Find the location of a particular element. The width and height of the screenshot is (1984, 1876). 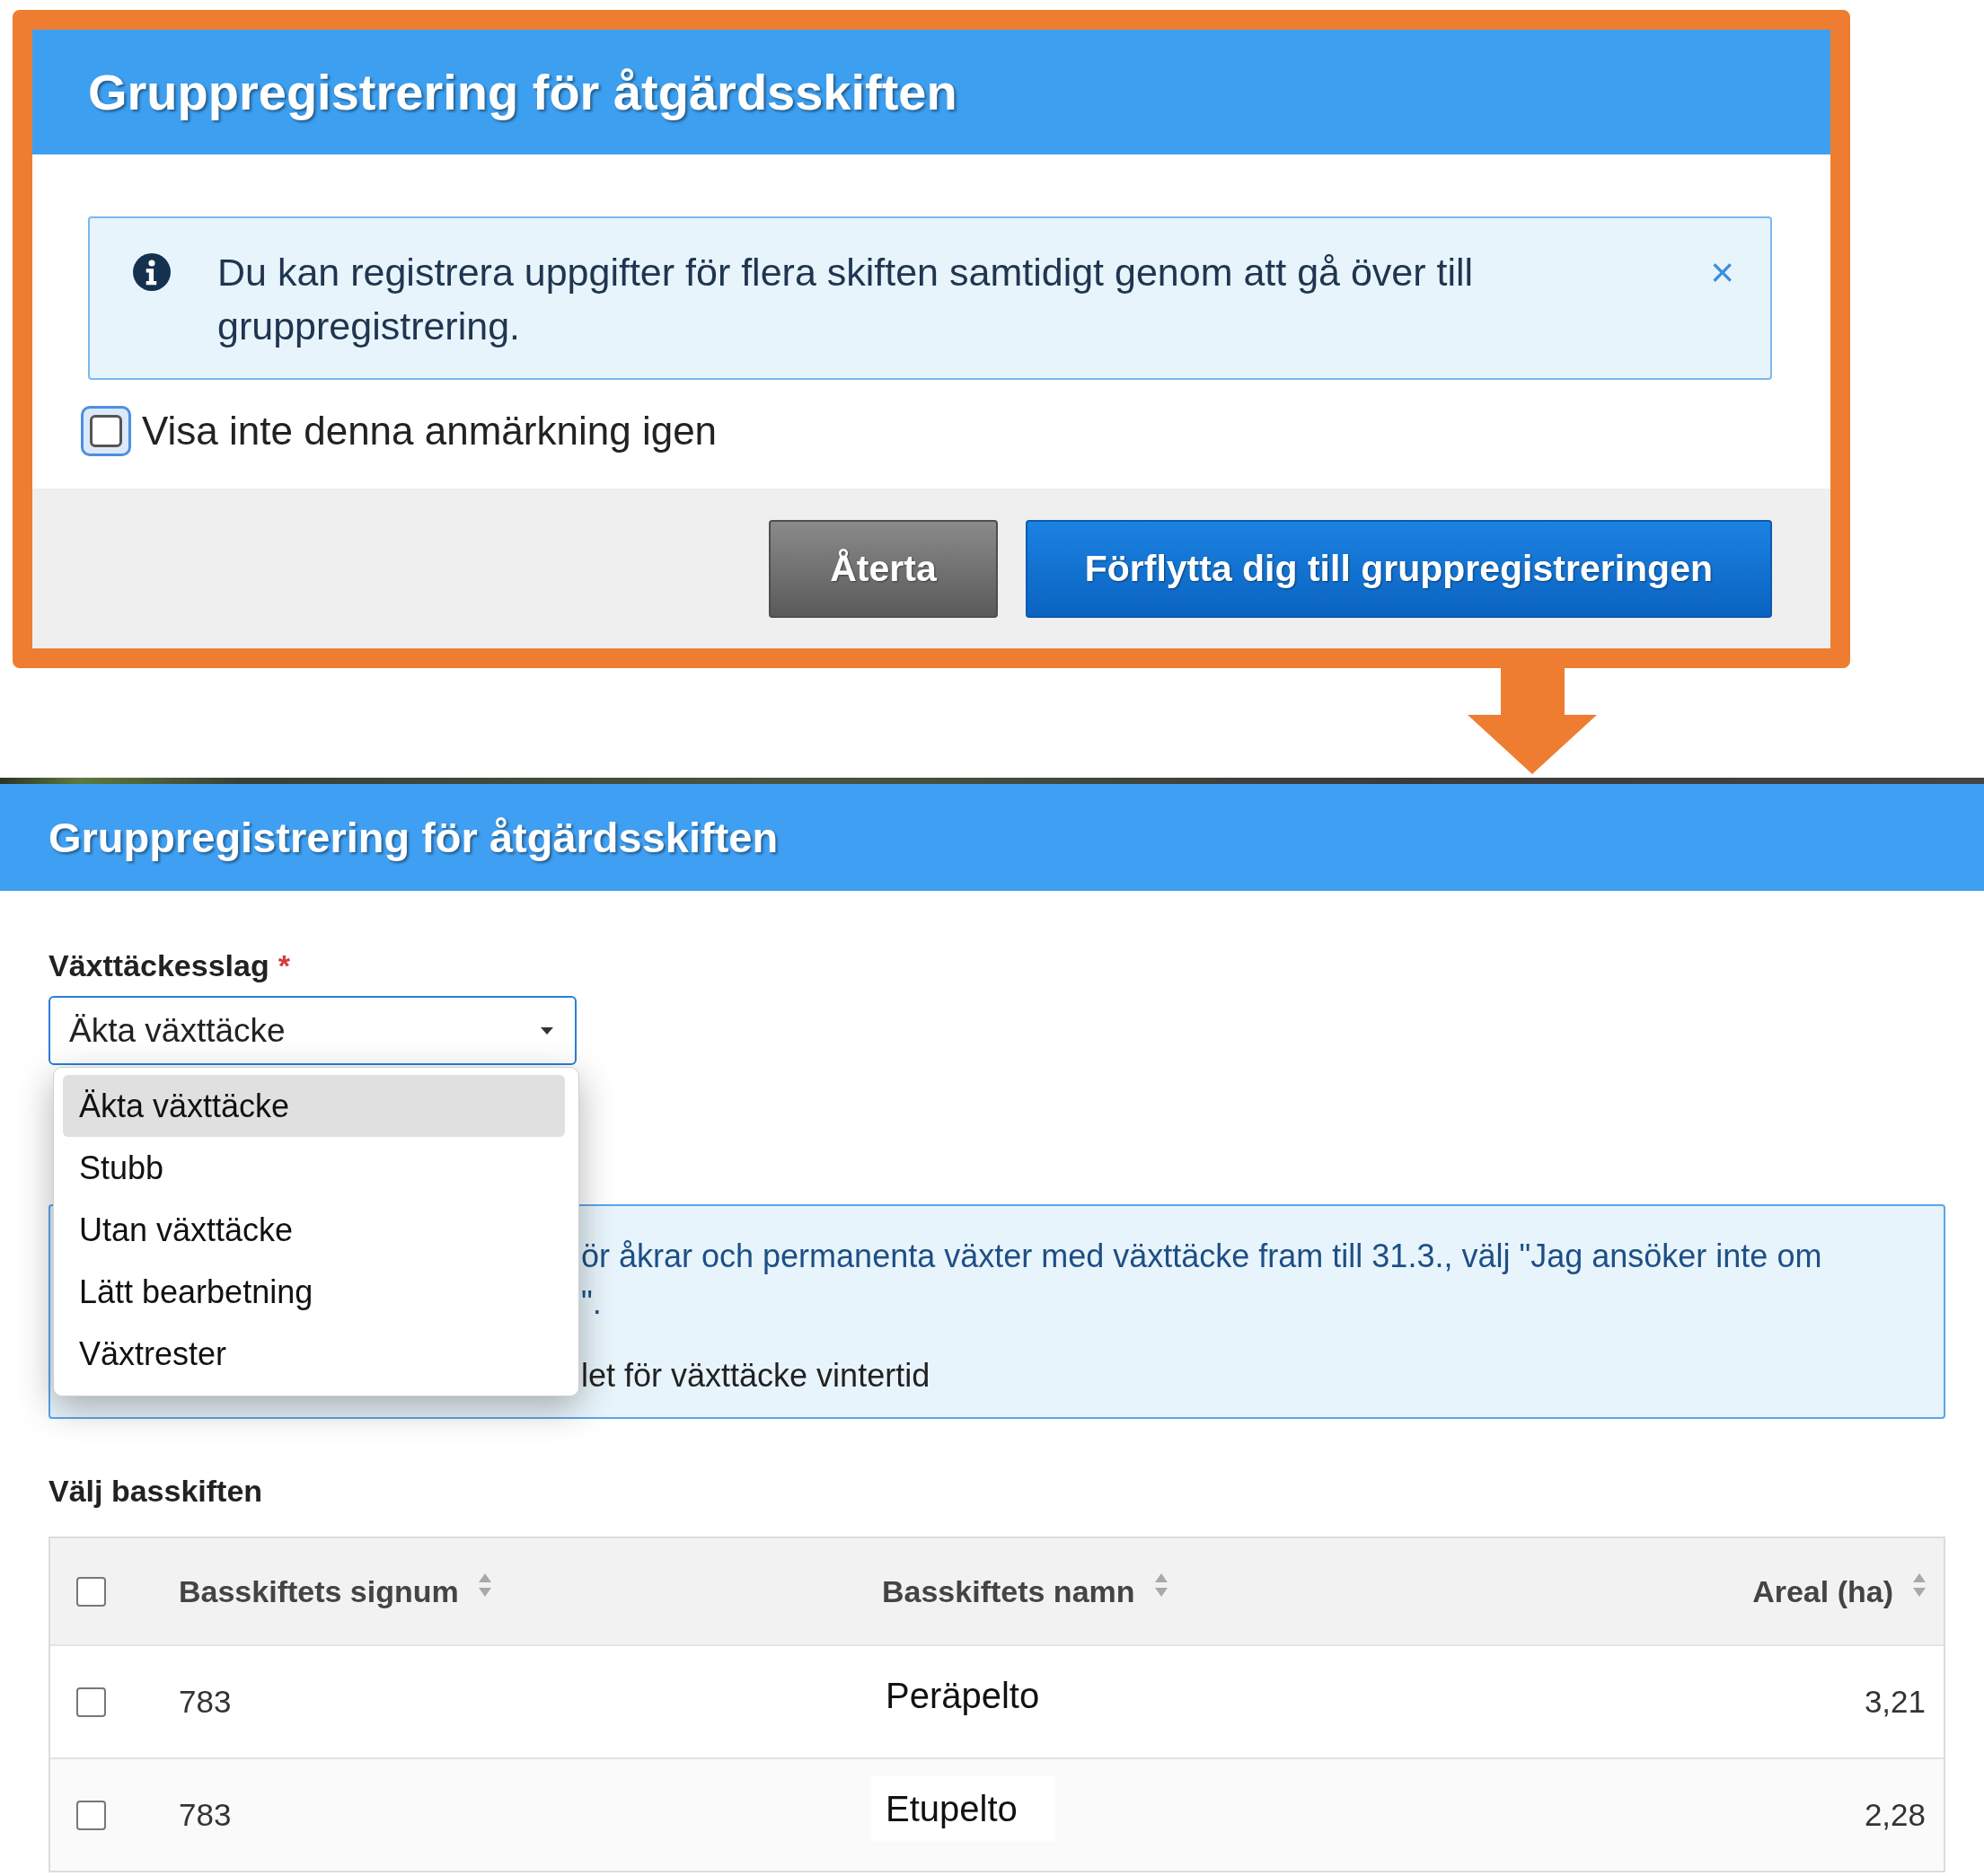

dropdown-option: Äkta växttäcke is located at coordinates (314, 1106).